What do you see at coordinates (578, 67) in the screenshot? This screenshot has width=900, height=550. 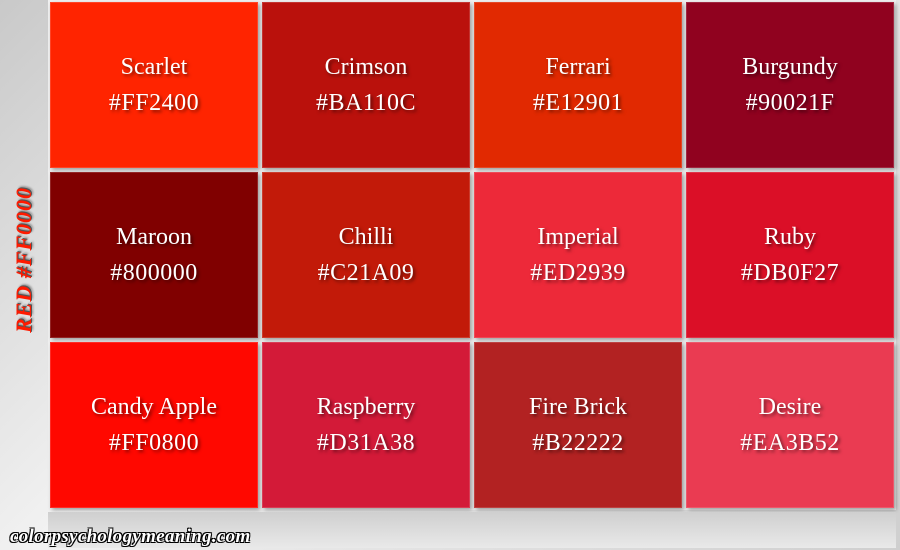 I see `swatch-name: Ferrari` at bounding box center [578, 67].